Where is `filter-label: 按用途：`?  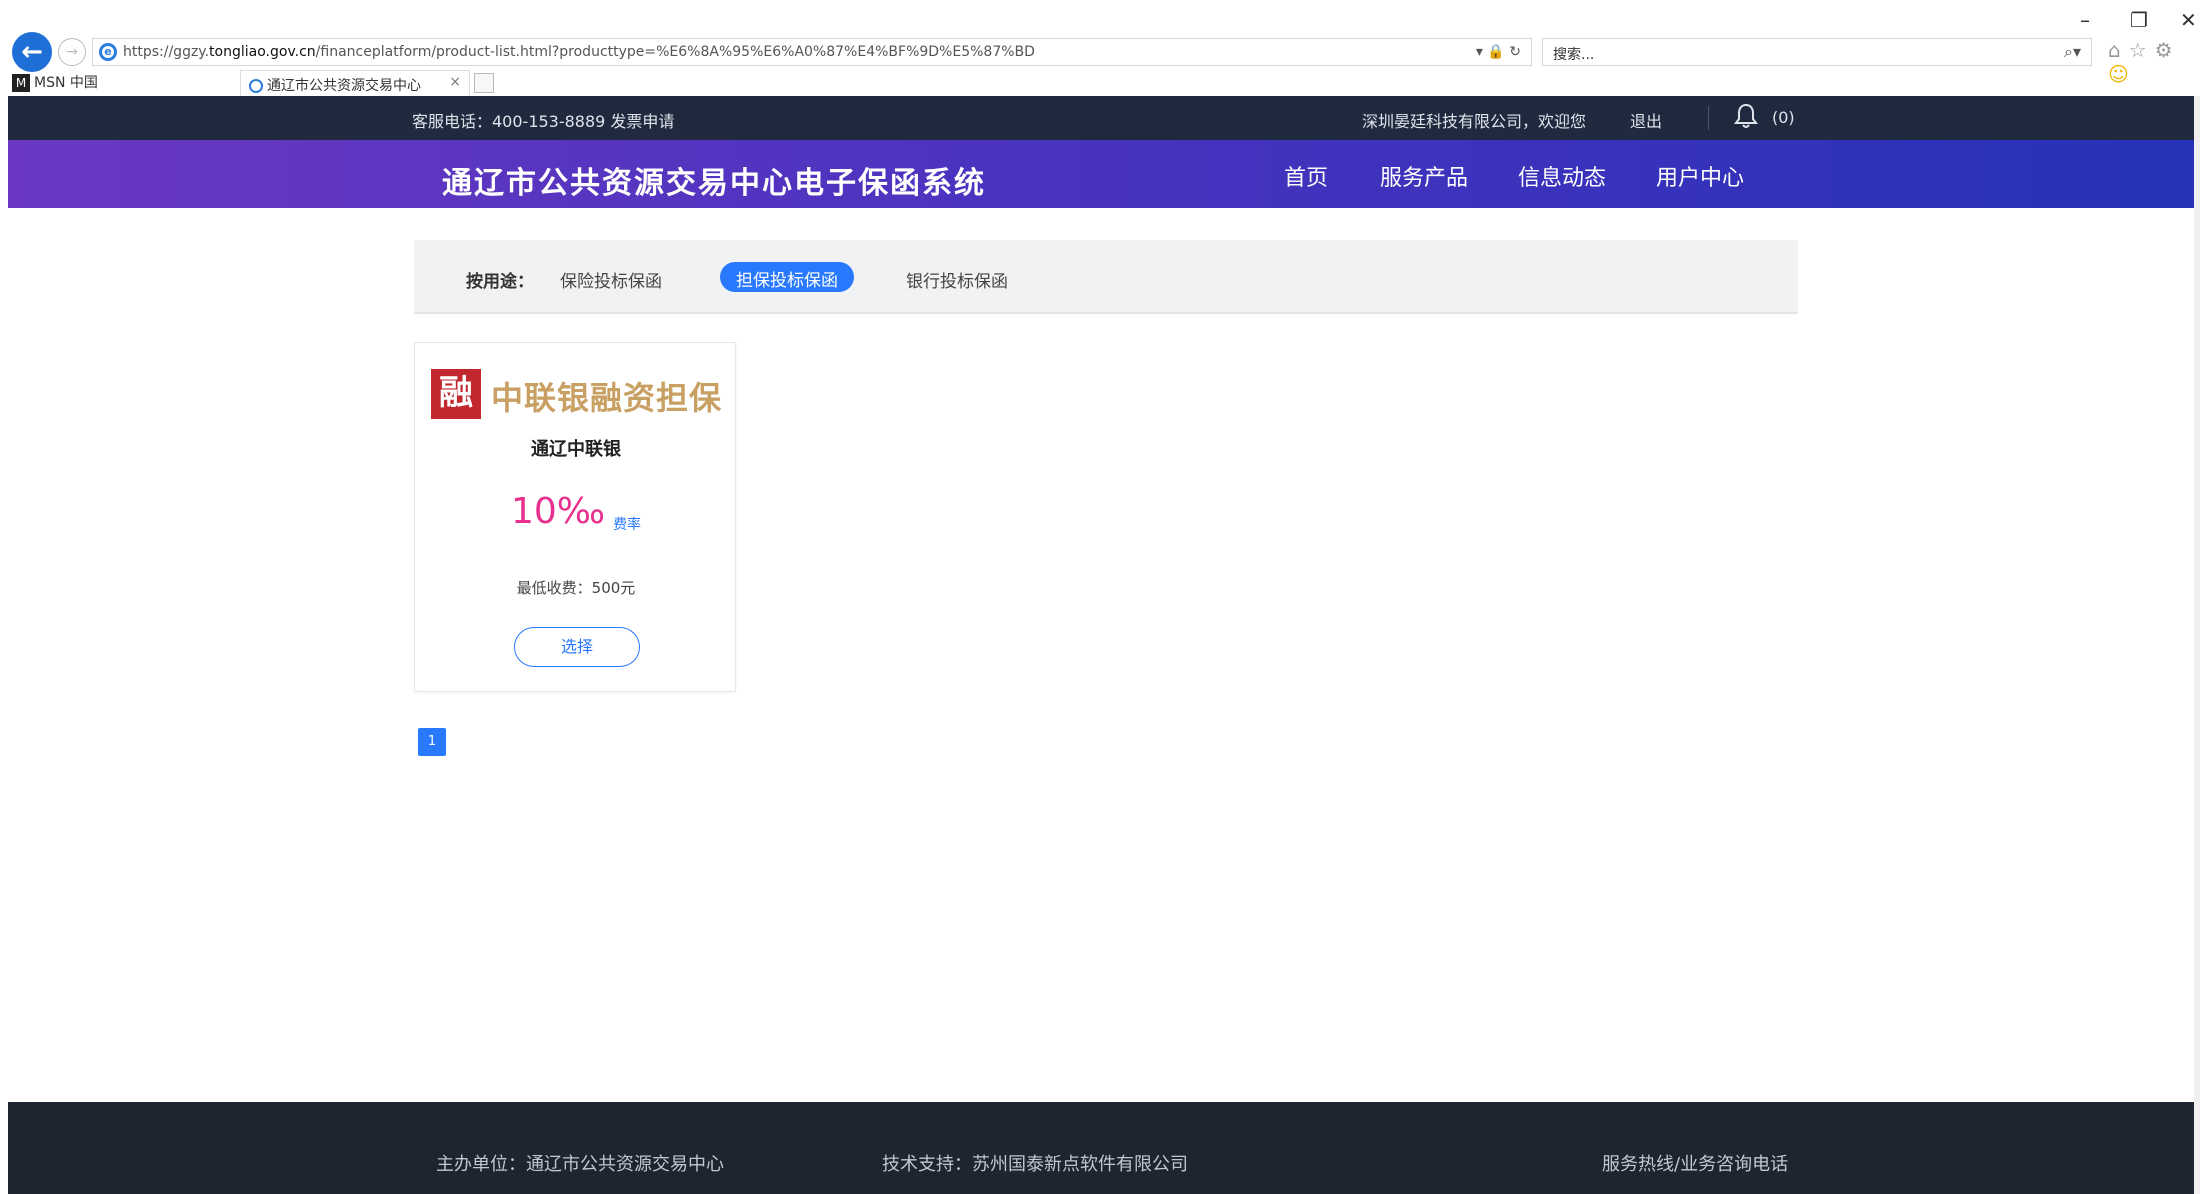 filter-label: 按用途： is located at coordinates (500, 282).